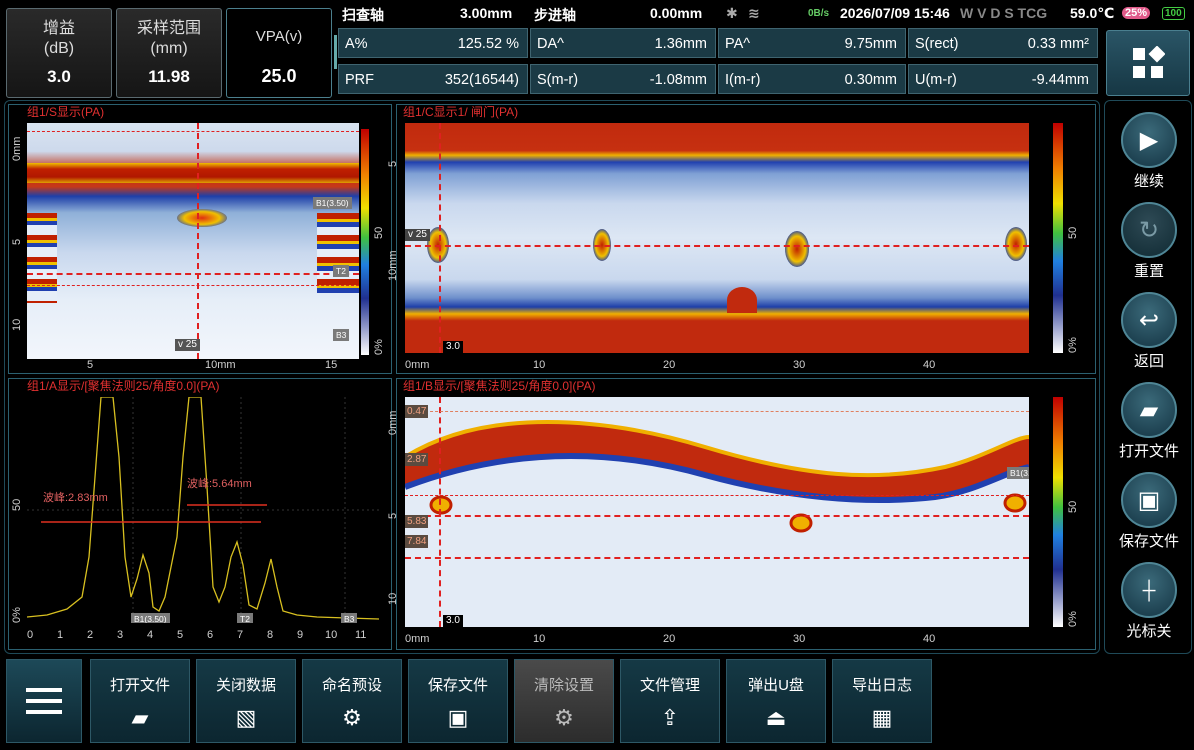  I want to click on defect-echo, so click(202, 218).